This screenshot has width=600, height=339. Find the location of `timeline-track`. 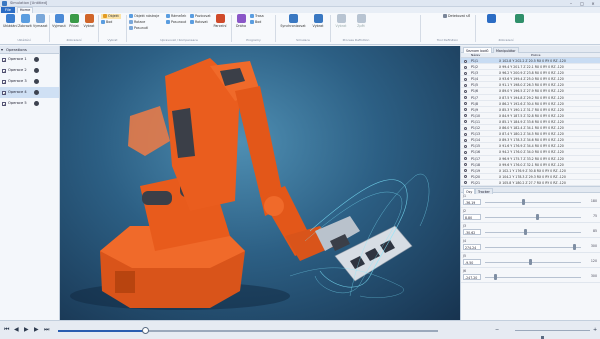

timeline-track is located at coordinates (248, 330).